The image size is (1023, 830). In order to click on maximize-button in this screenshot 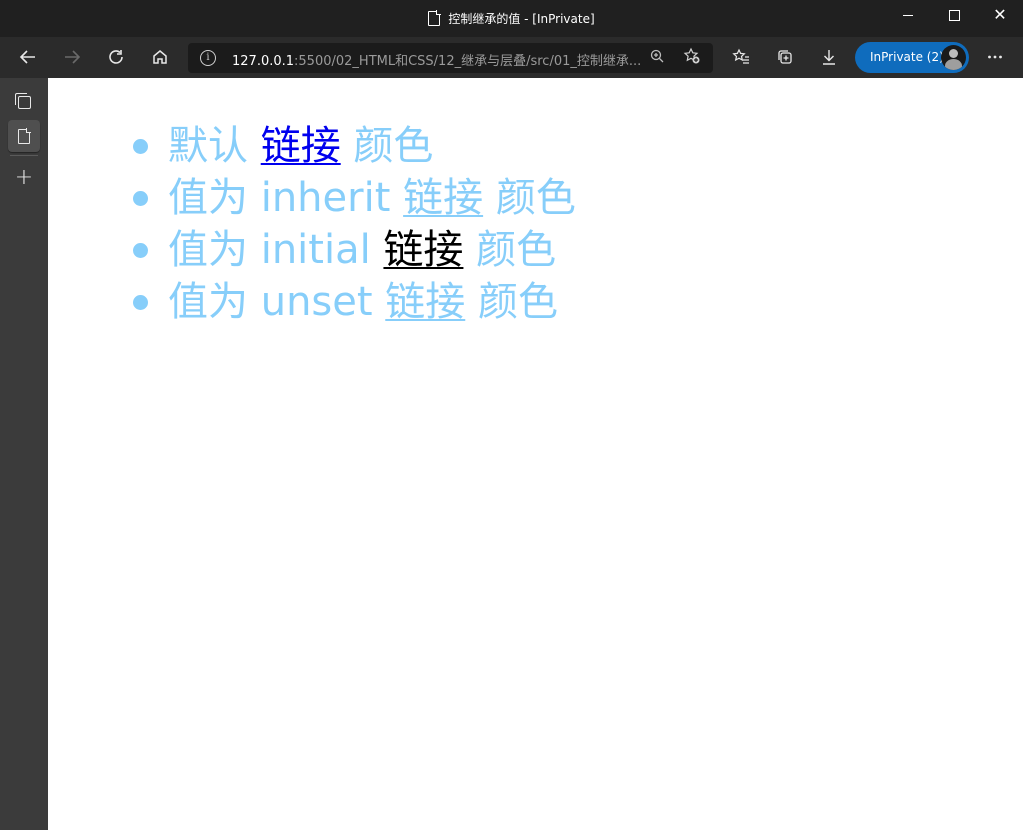, I will do `click(954, 15)`.